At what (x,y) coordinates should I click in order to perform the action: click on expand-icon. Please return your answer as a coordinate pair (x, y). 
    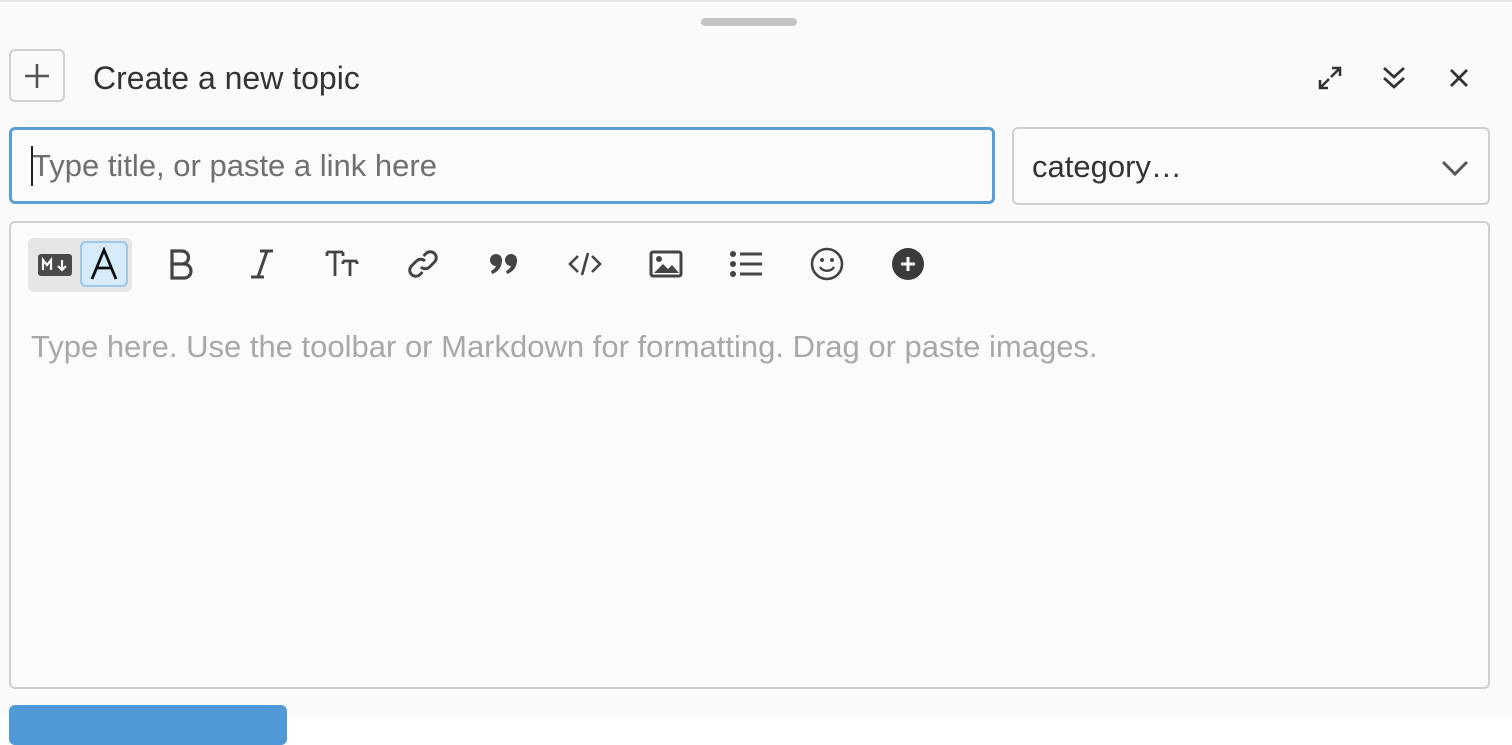
    Looking at the image, I should click on (1330, 78).